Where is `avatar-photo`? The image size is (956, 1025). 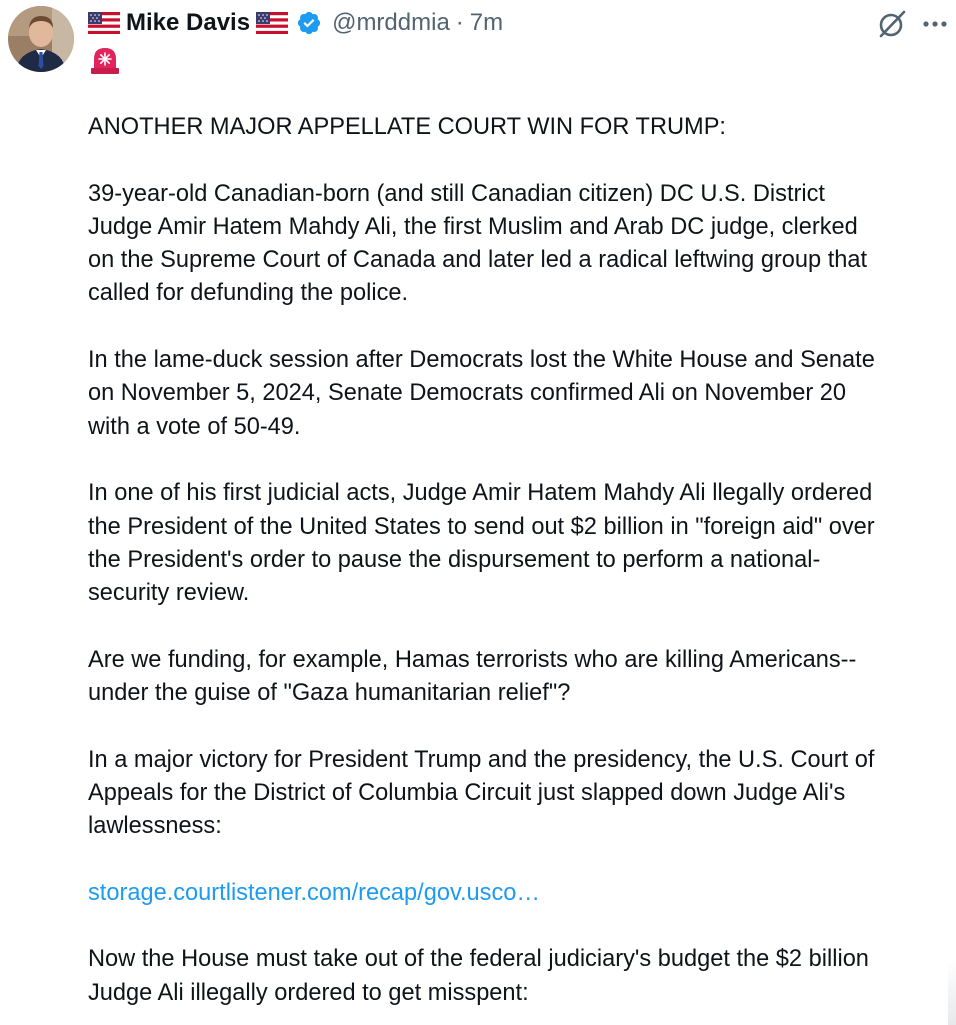 avatar-photo is located at coordinates (41, 39).